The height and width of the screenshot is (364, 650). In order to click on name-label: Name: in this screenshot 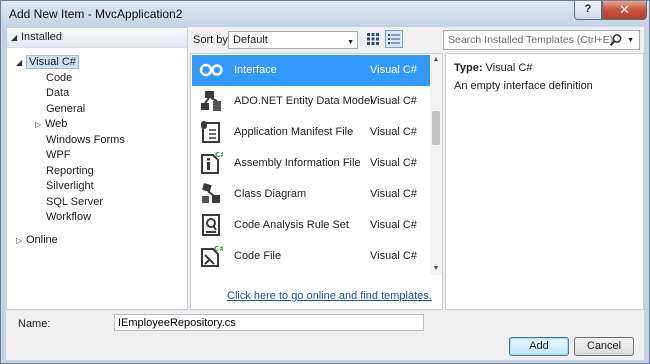, I will do `click(34, 324)`.